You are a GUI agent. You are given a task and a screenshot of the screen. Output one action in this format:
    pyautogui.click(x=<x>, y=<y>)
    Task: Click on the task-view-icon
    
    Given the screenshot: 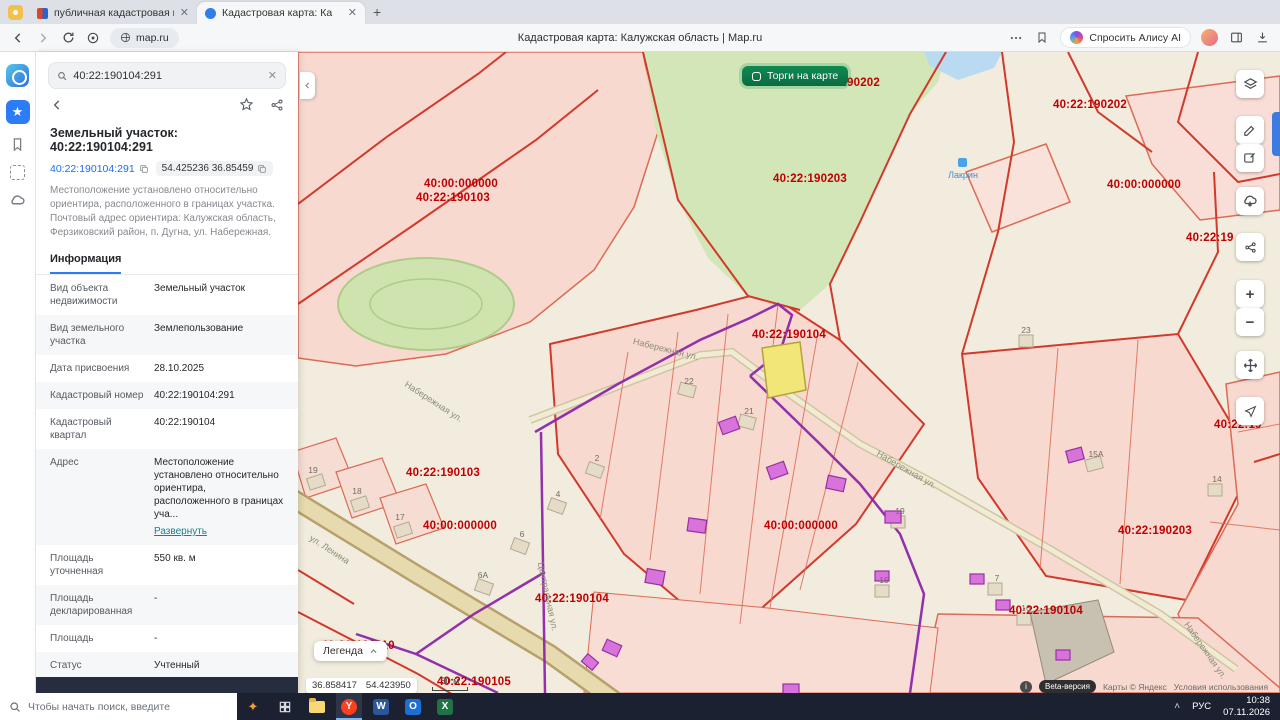 What is the action you would take?
    pyautogui.click(x=285, y=706)
    